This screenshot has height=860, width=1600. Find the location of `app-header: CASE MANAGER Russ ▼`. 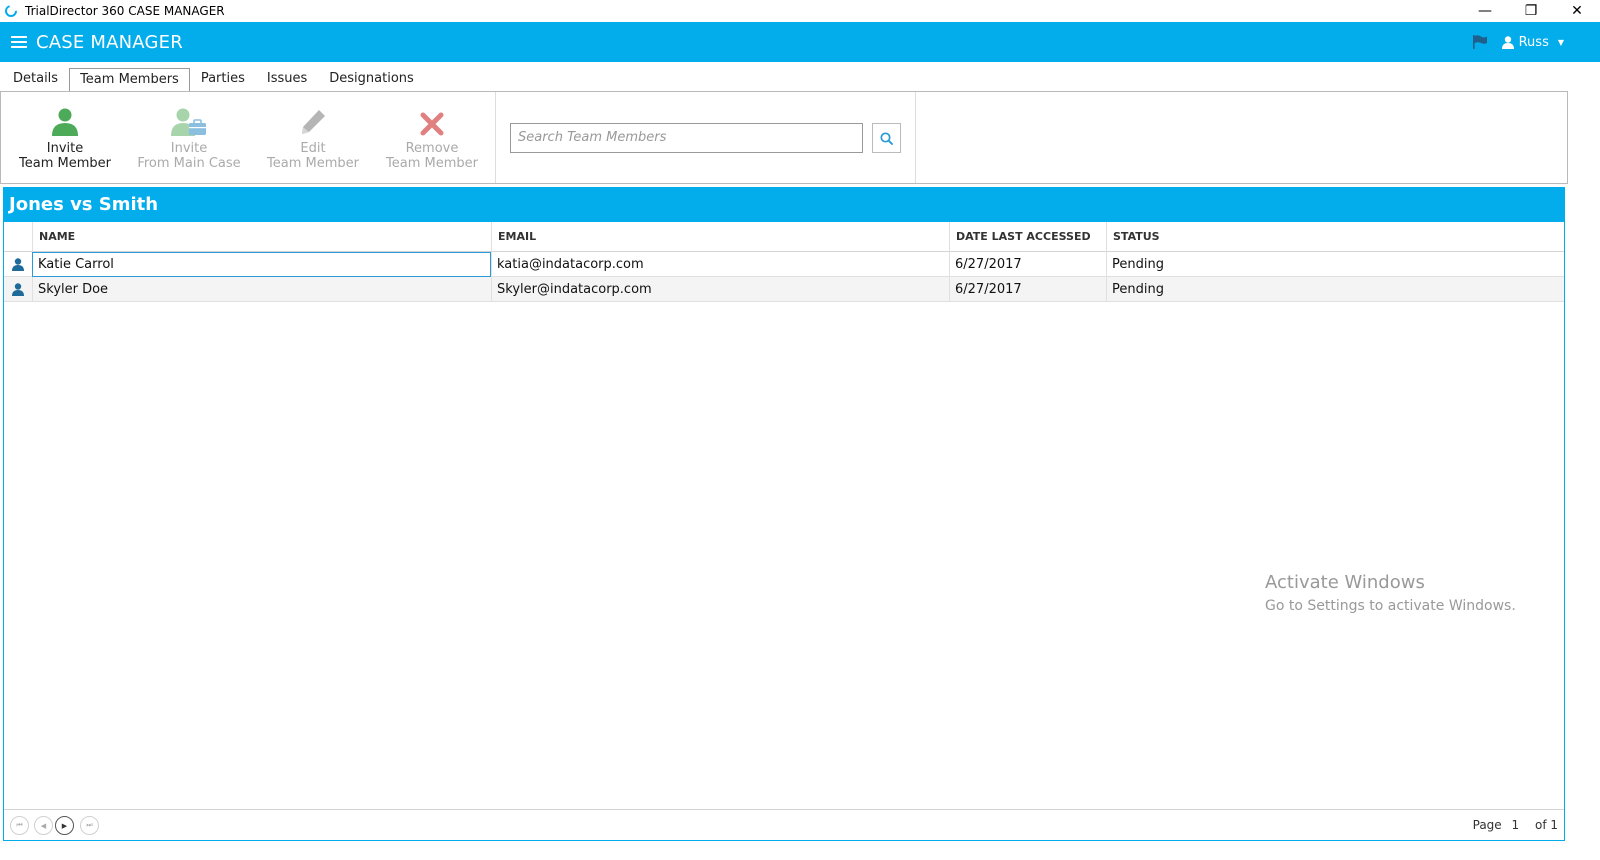

app-header: CASE MANAGER Russ ▼ is located at coordinates (800, 42).